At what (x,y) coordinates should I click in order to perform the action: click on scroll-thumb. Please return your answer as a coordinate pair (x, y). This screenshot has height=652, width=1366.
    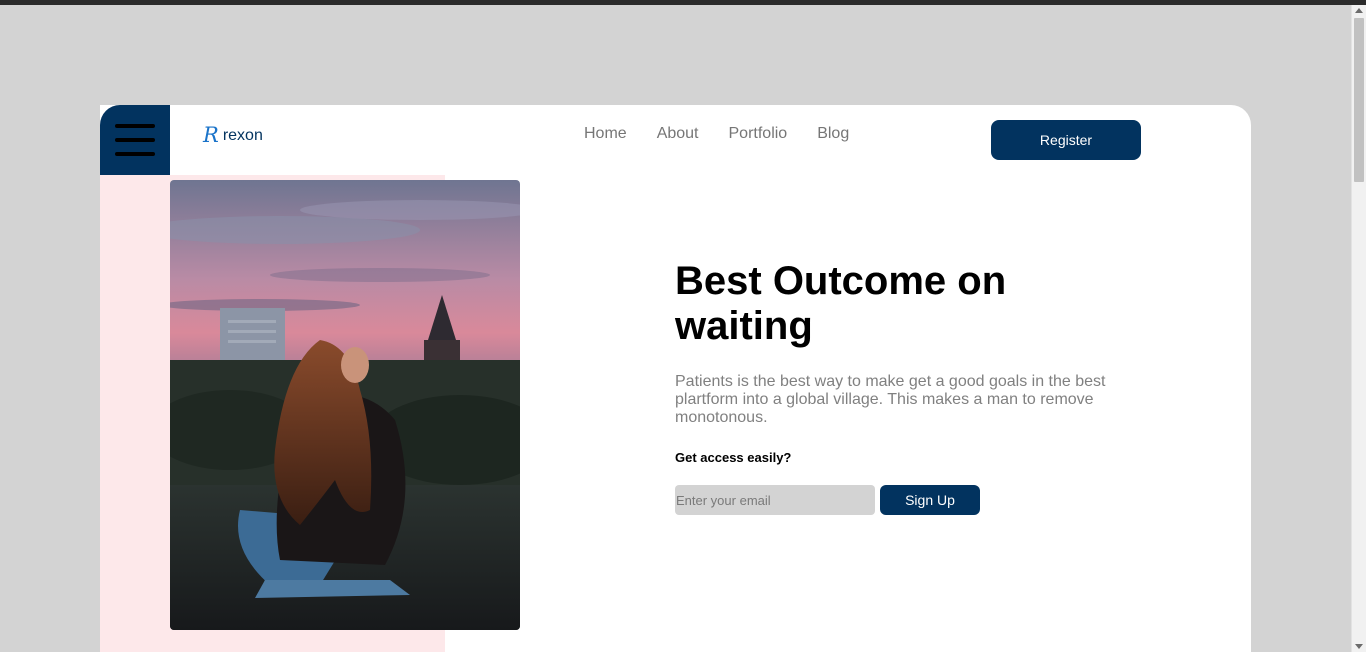
    Looking at the image, I should click on (1359, 100).